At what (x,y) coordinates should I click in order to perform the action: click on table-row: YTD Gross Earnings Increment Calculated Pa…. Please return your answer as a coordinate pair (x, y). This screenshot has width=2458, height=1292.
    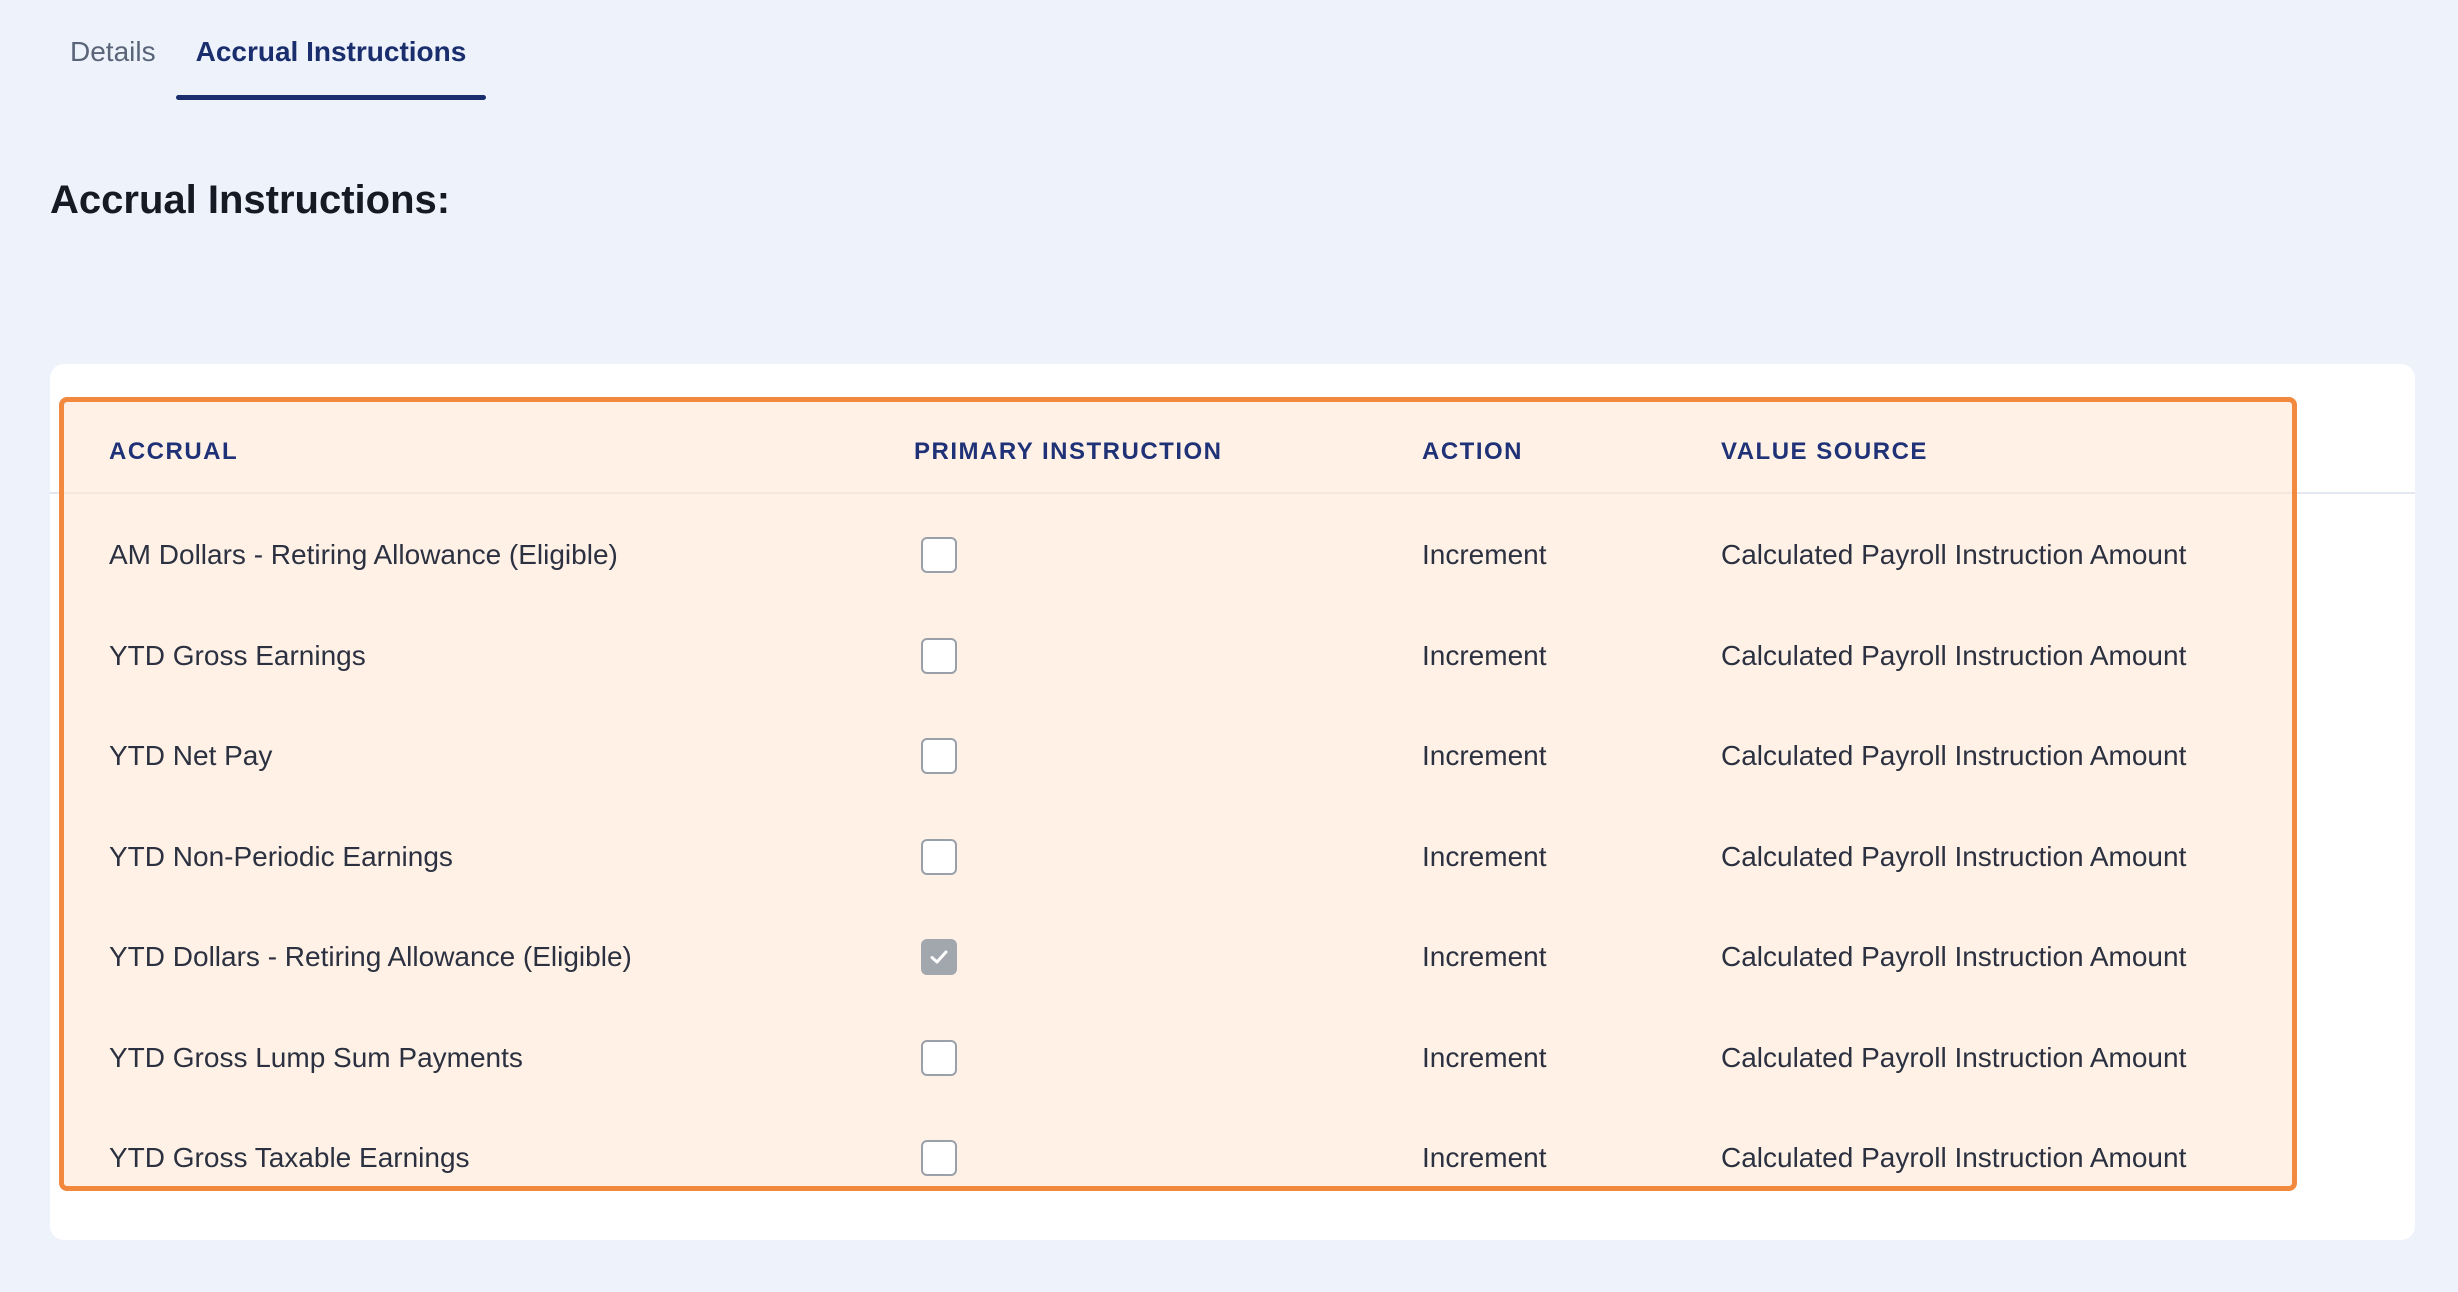
    Looking at the image, I should click on (1178, 656).